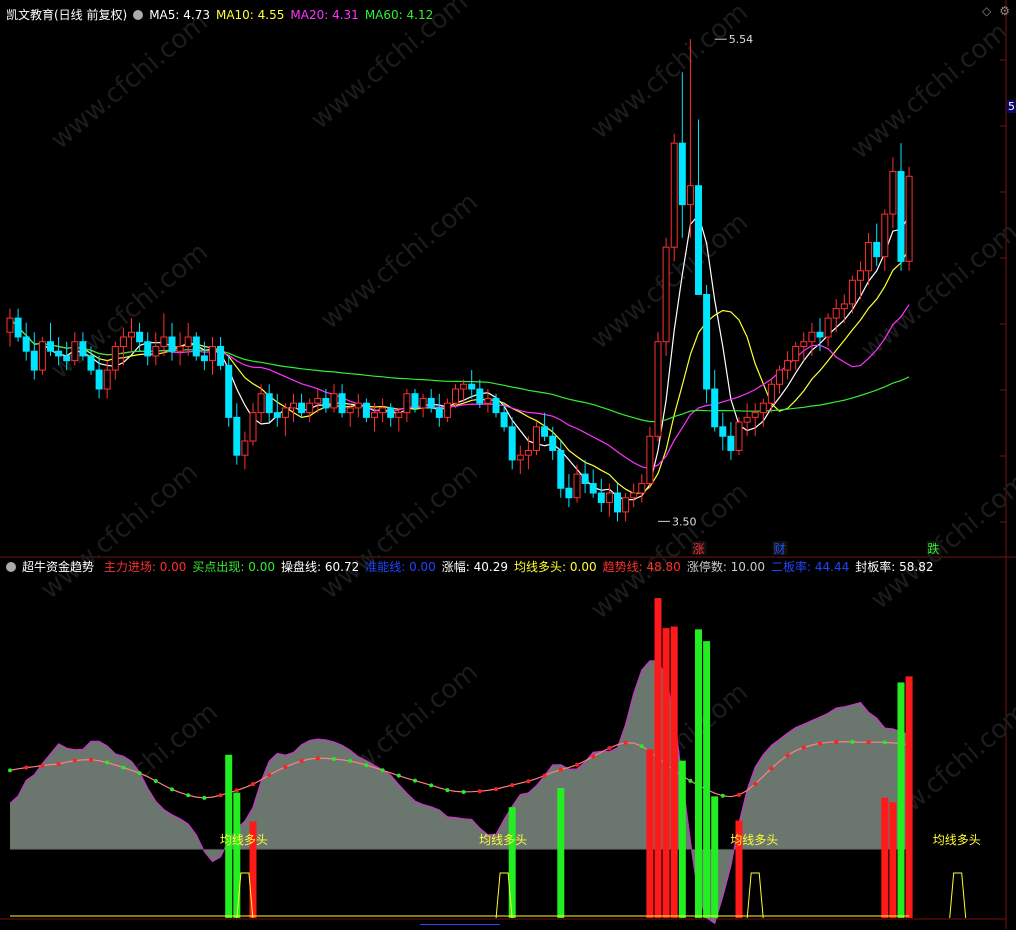 This screenshot has width=1016, height=930. I want to click on ma10-label: MA10: 4.55, so click(250, 15).